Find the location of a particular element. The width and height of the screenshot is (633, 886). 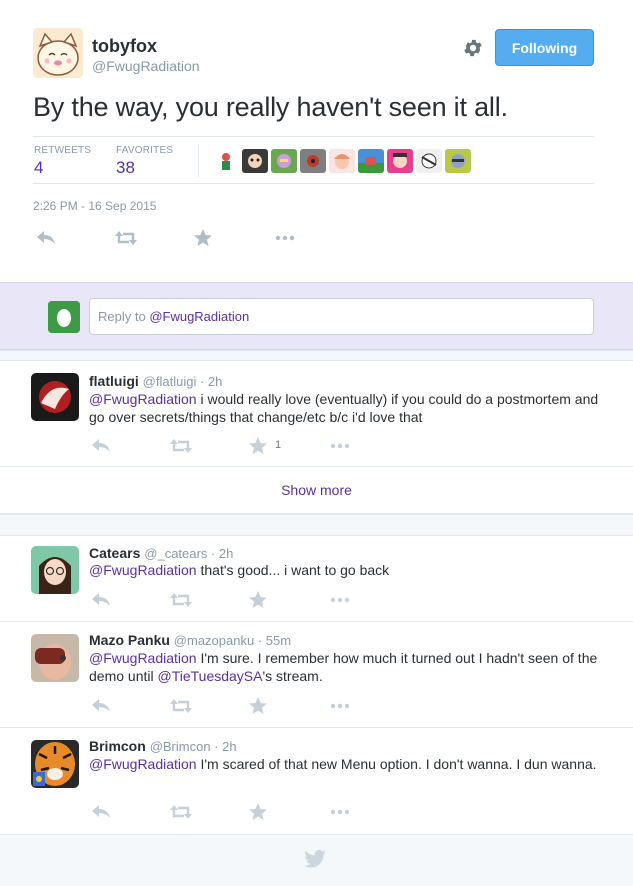

reply-author: Brimcon @Brimcon · 2h is located at coordinates (163, 746).